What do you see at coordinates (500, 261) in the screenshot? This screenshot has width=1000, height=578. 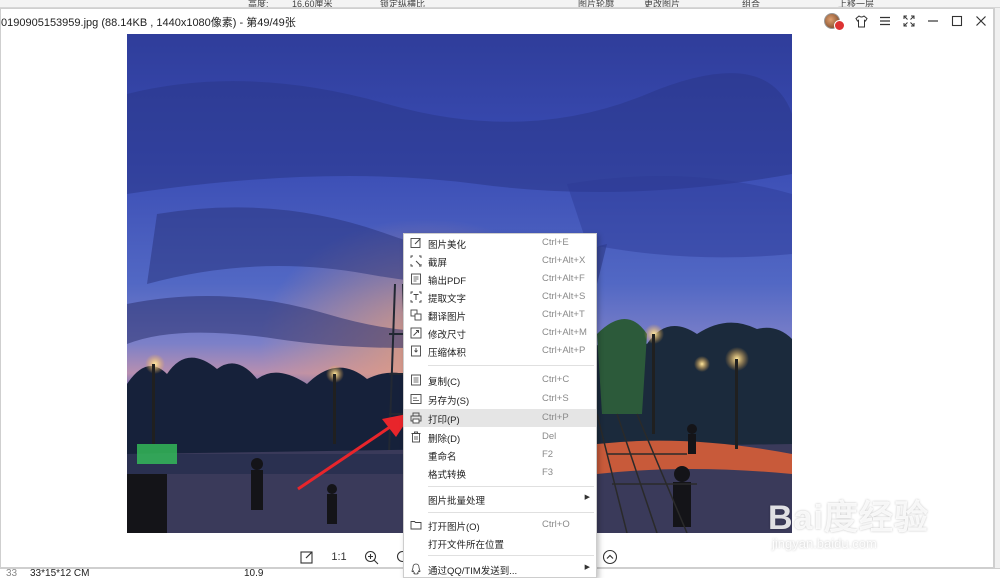 I see `menu-item-screenshot: 截屏 Ctrl+Alt+X` at bounding box center [500, 261].